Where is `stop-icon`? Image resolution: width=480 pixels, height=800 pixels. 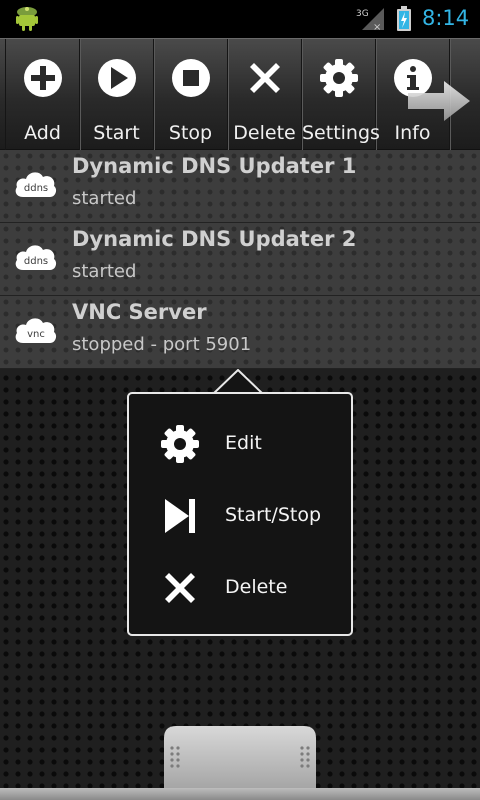
stop-icon is located at coordinates (190, 78).